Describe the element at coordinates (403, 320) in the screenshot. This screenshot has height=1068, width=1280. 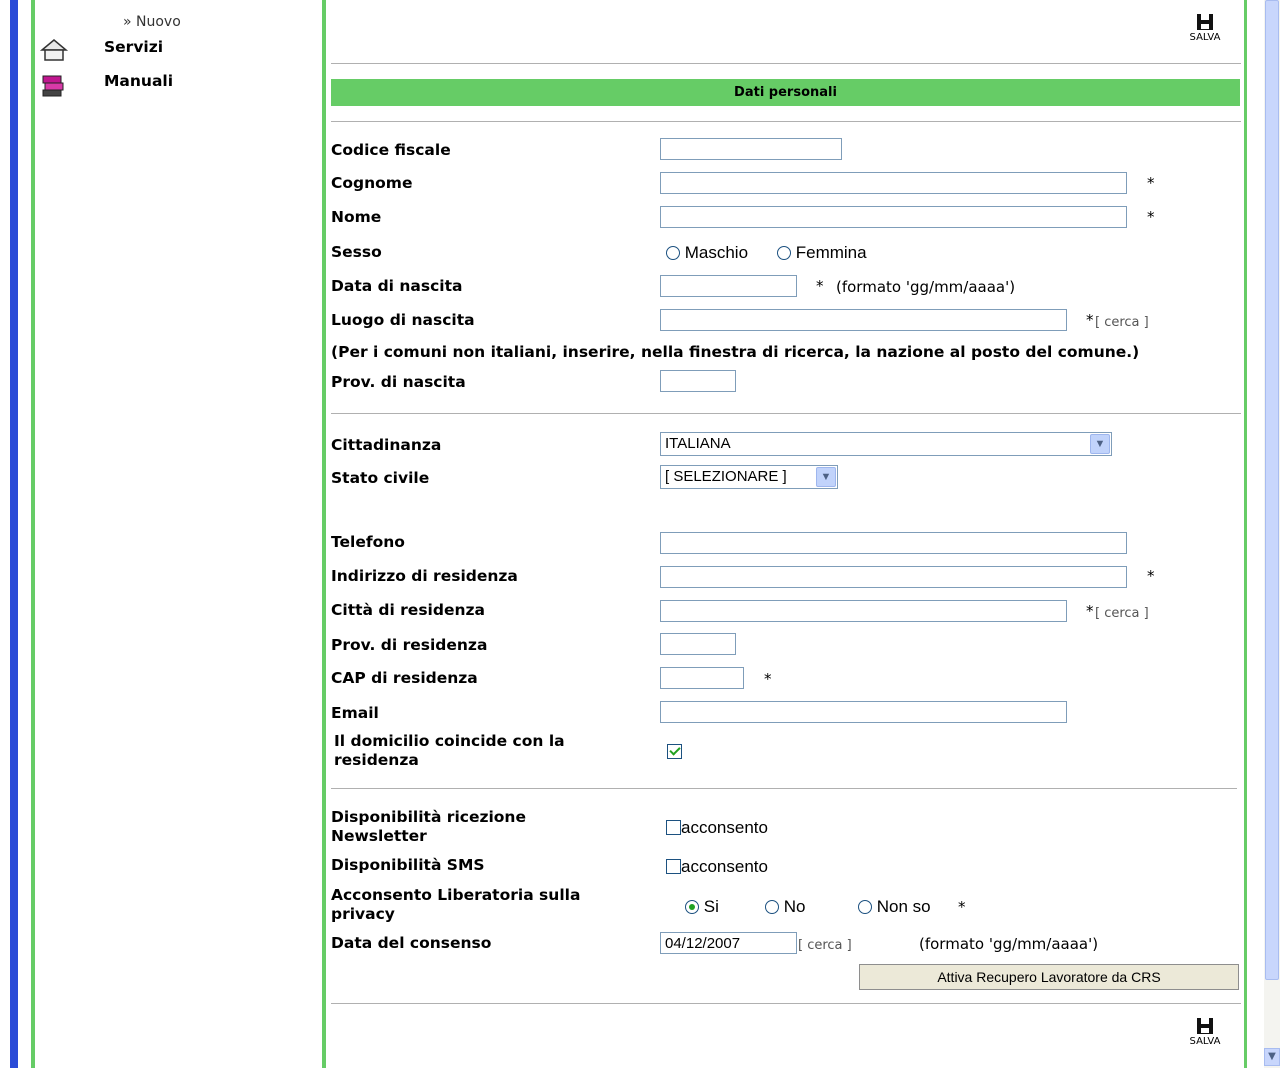
I see `luogo-nascita-label: Luogo di nascita` at that location.